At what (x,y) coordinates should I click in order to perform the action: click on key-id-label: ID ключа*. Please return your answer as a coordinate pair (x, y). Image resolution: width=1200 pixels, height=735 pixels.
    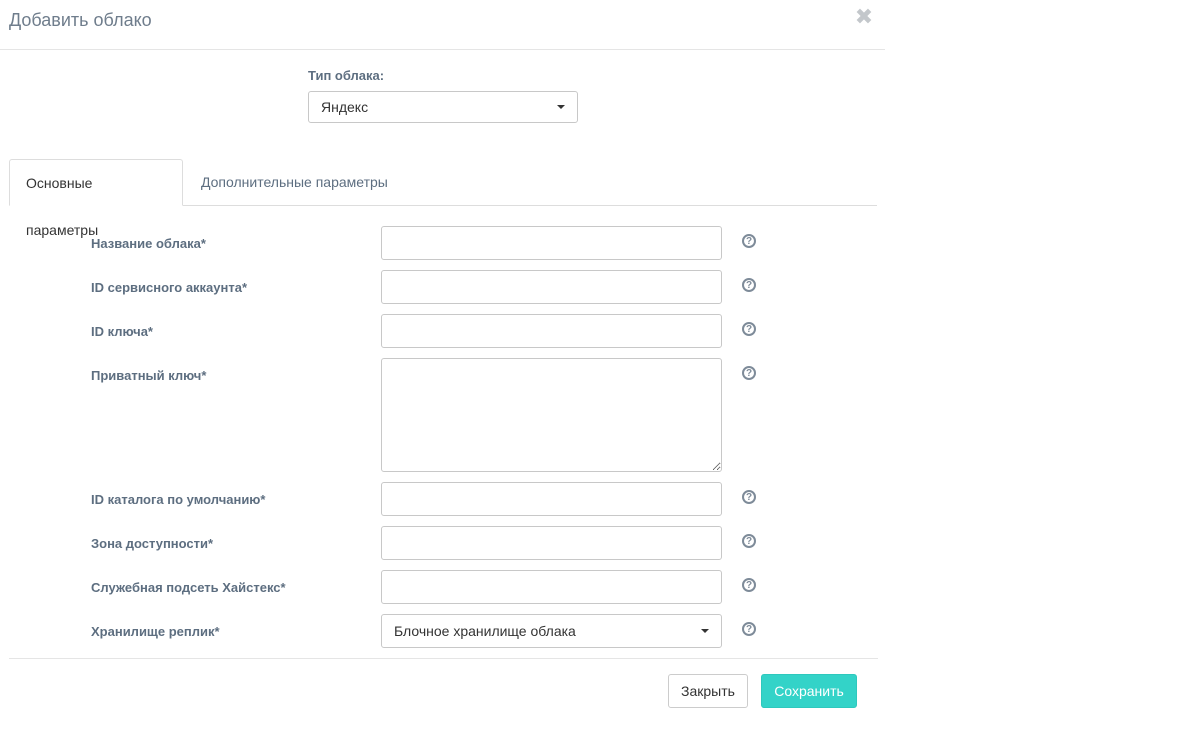
    Looking at the image, I should click on (122, 331).